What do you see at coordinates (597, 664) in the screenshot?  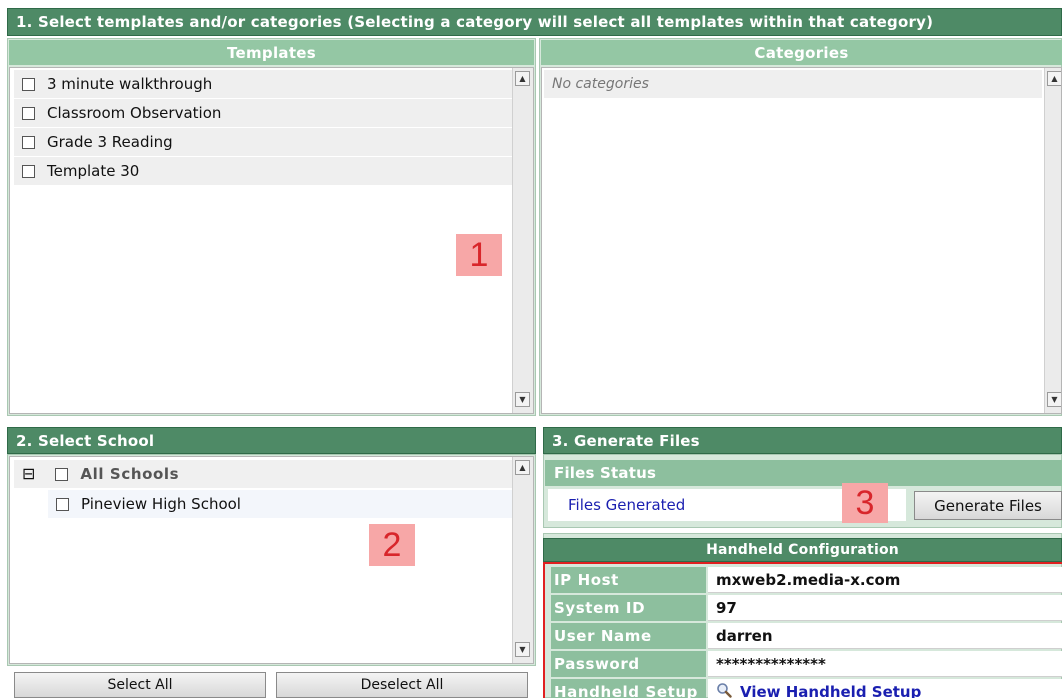 I see `password-label-text: Password` at bounding box center [597, 664].